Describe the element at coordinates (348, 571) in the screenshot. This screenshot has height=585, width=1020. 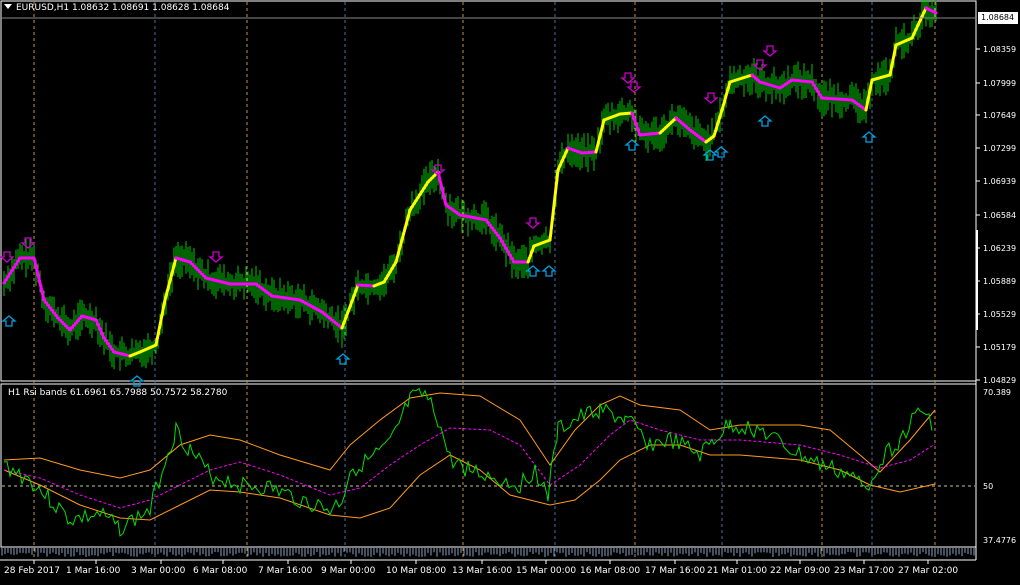
I see `time-tick-label: 9 Mar 00:00` at that location.